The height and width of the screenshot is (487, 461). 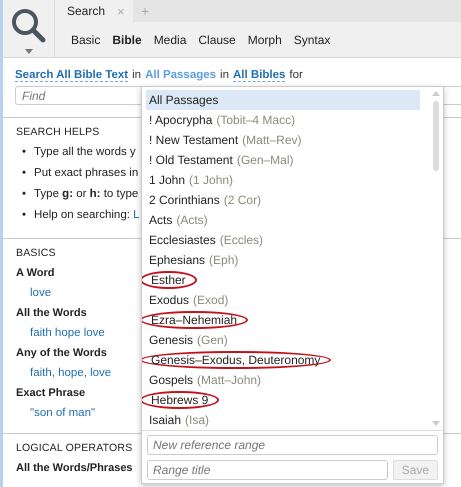 I want to click on search-tab: Search ×, so click(x=94, y=11).